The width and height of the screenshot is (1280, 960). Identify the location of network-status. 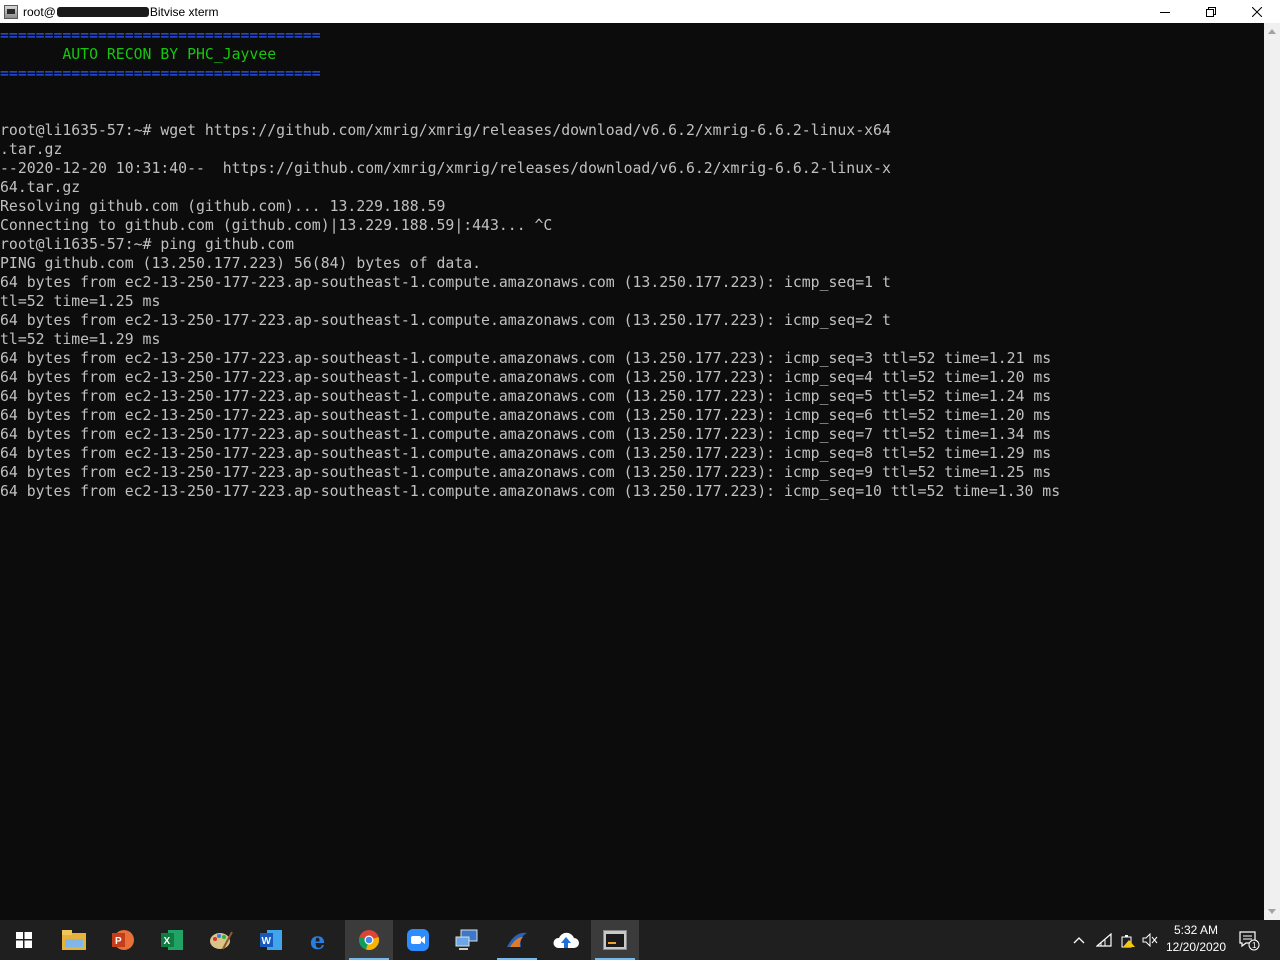
(1104, 940).